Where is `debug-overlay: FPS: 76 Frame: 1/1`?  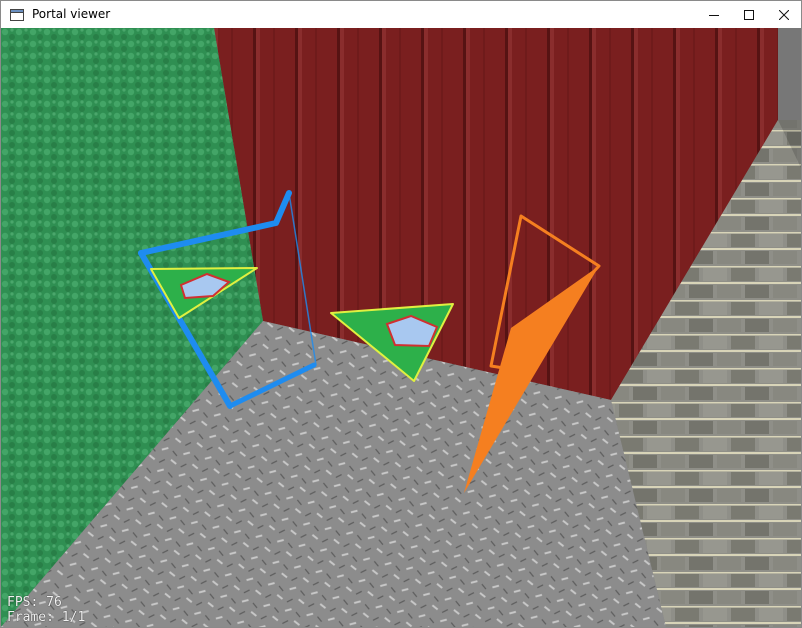
debug-overlay: FPS: 76 Frame: 1/1 is located at coordinates (46, 610).